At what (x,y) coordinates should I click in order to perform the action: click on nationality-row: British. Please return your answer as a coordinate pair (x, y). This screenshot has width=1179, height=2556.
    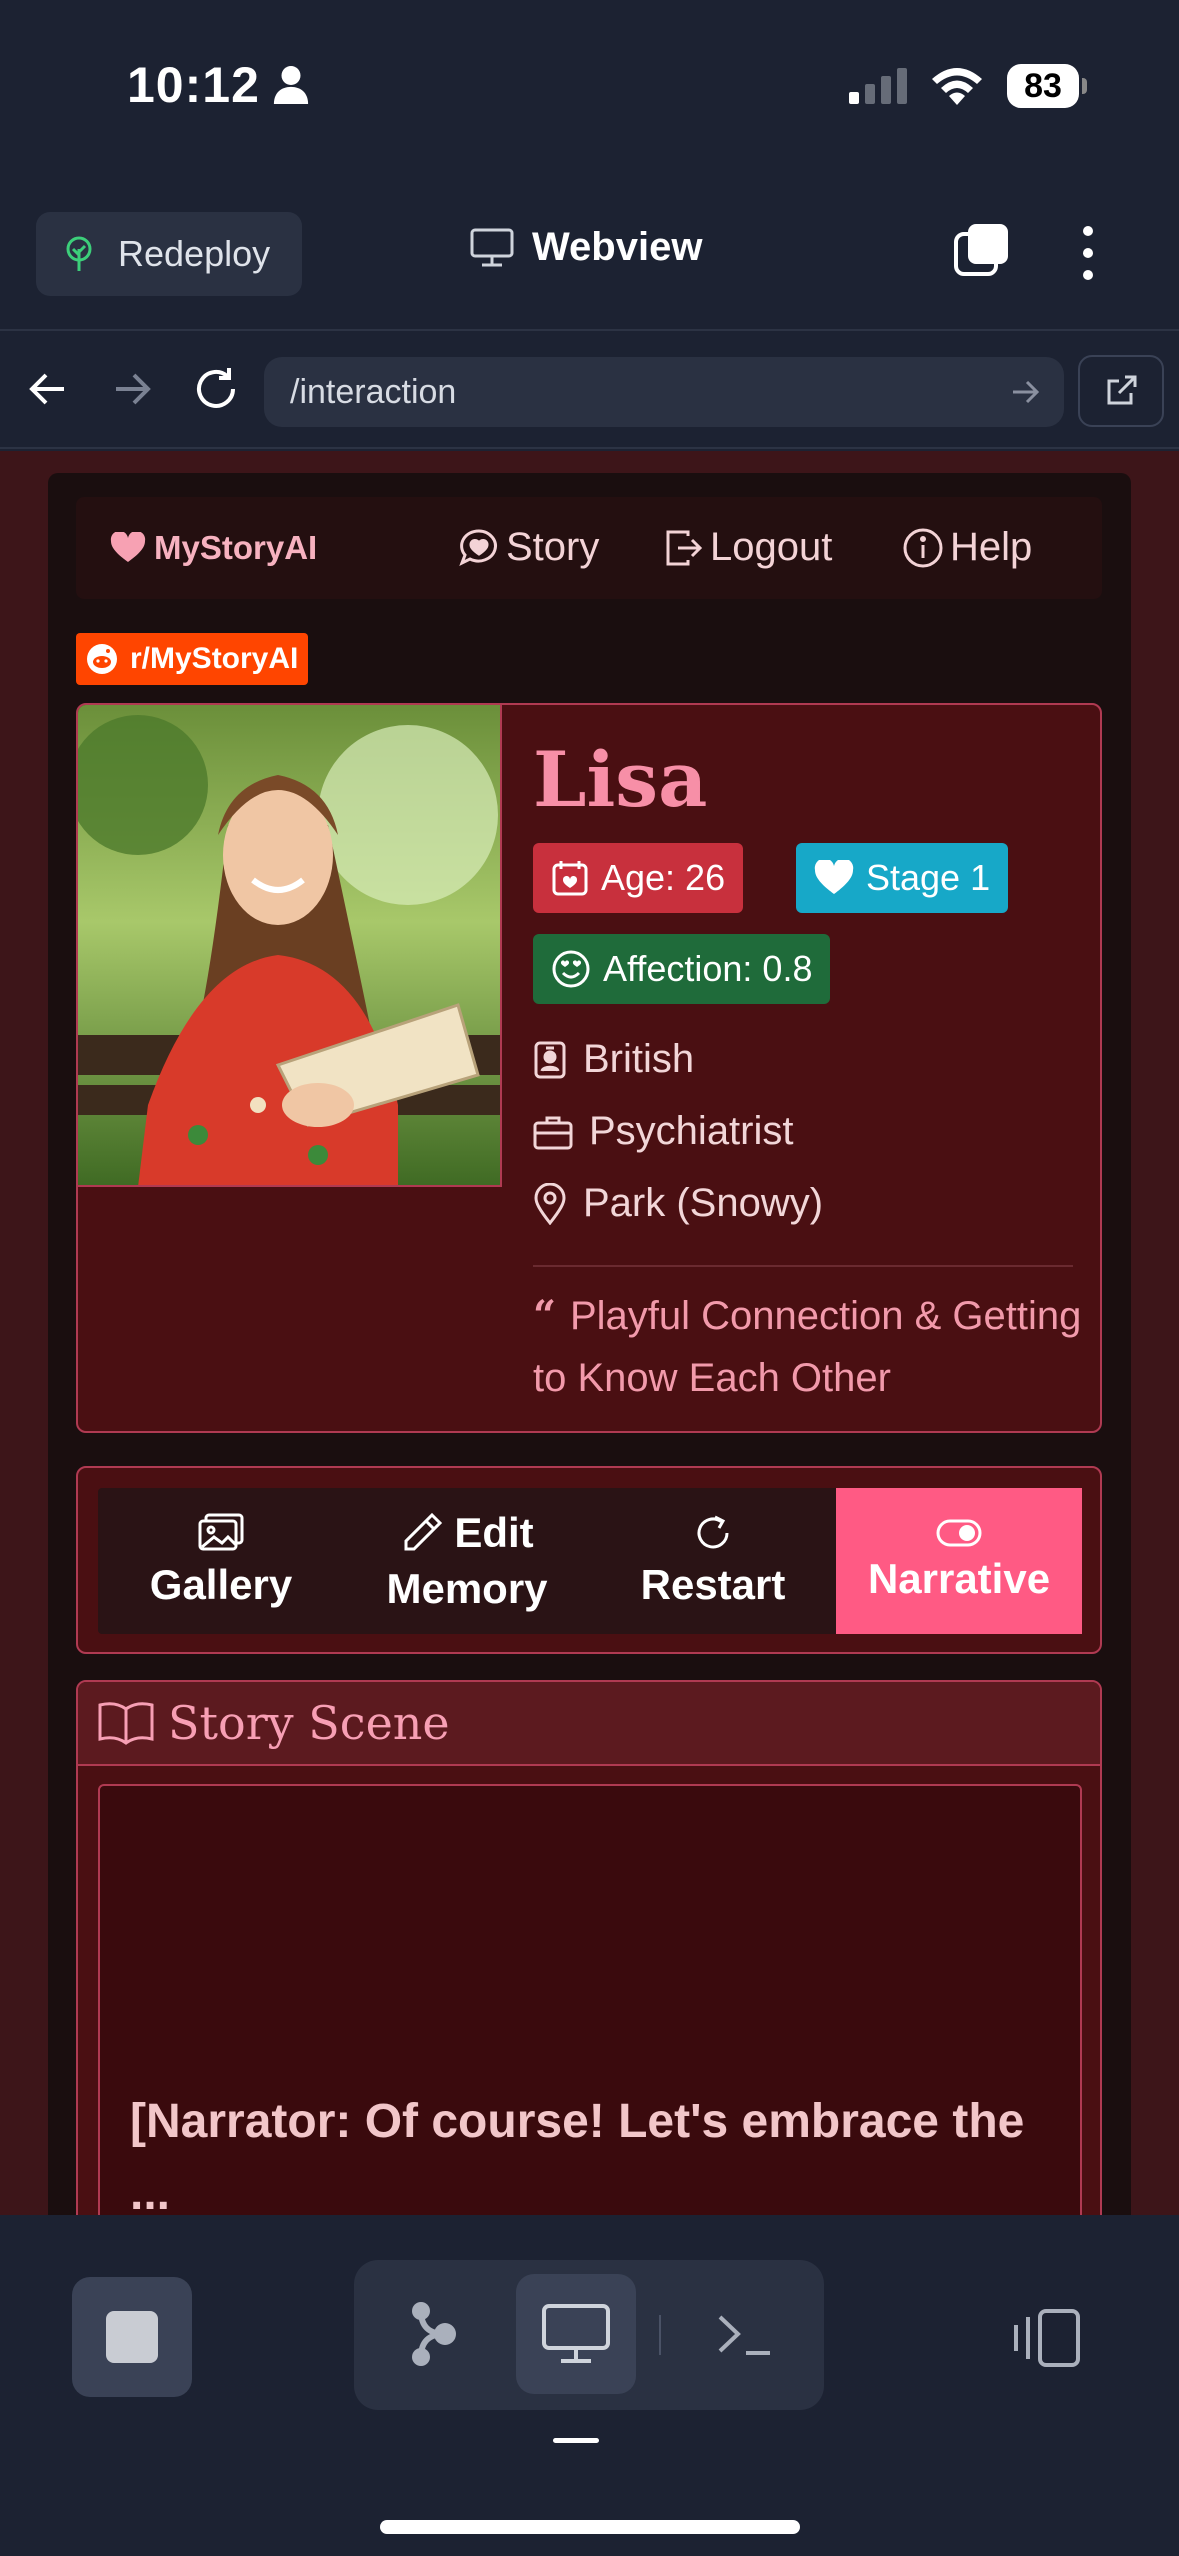
    Looking at the image, I should click on (613, 1059).